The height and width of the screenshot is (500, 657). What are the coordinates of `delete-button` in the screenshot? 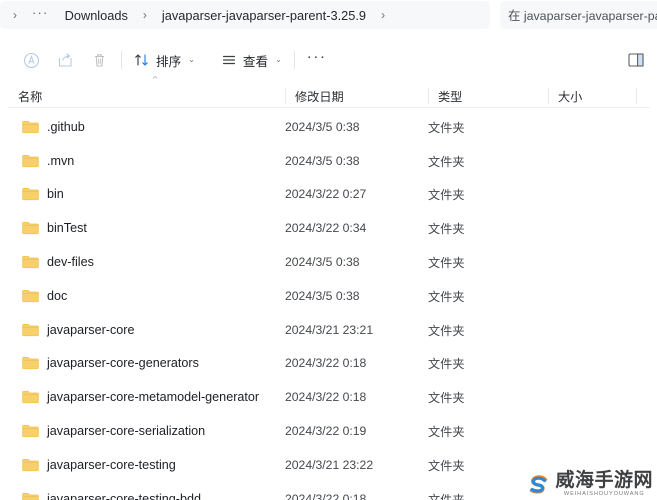 It's located at (99, 60).